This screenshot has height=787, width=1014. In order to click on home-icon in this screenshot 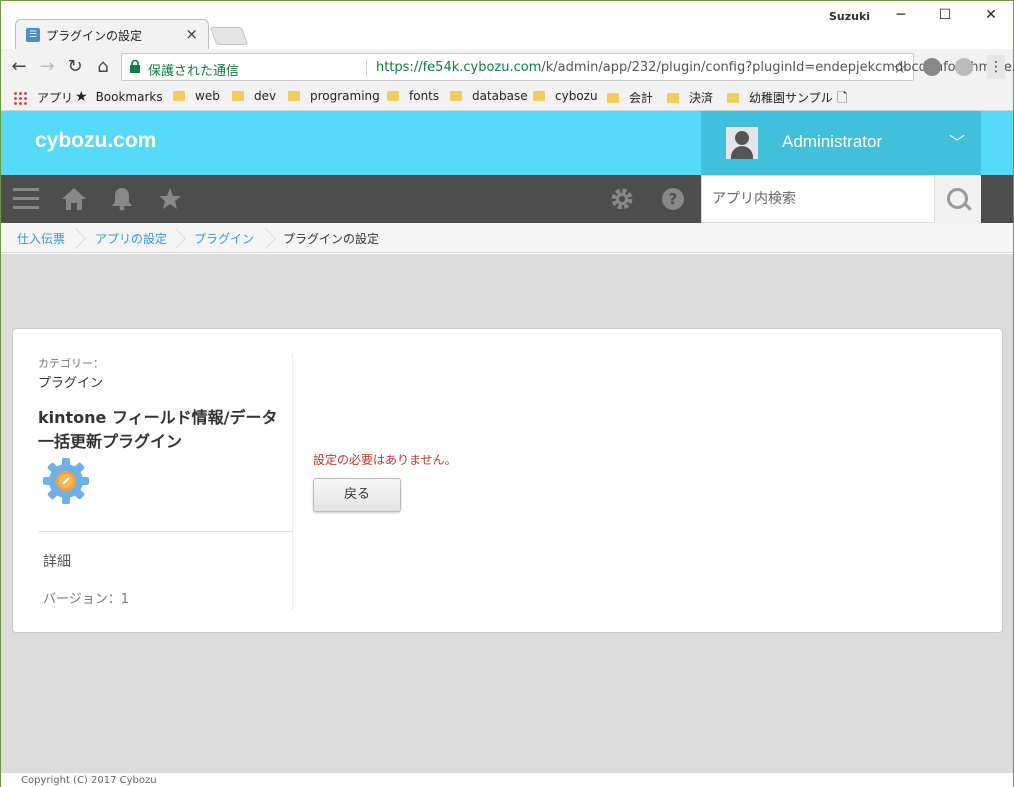, I will do `click(74, 199)`.